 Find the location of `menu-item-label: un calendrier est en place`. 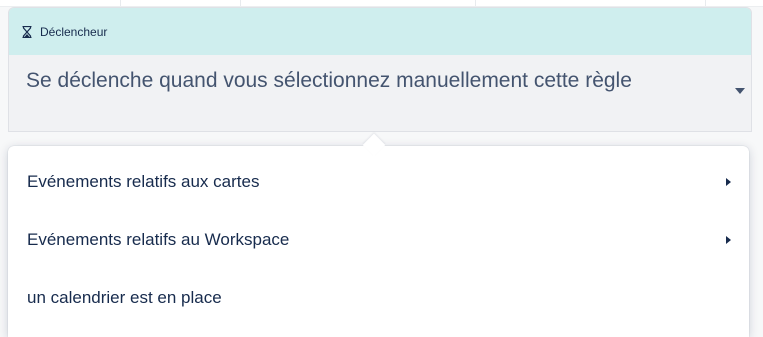

menu-item-label: un calendrier est en place is located at coordinates (124, 297).